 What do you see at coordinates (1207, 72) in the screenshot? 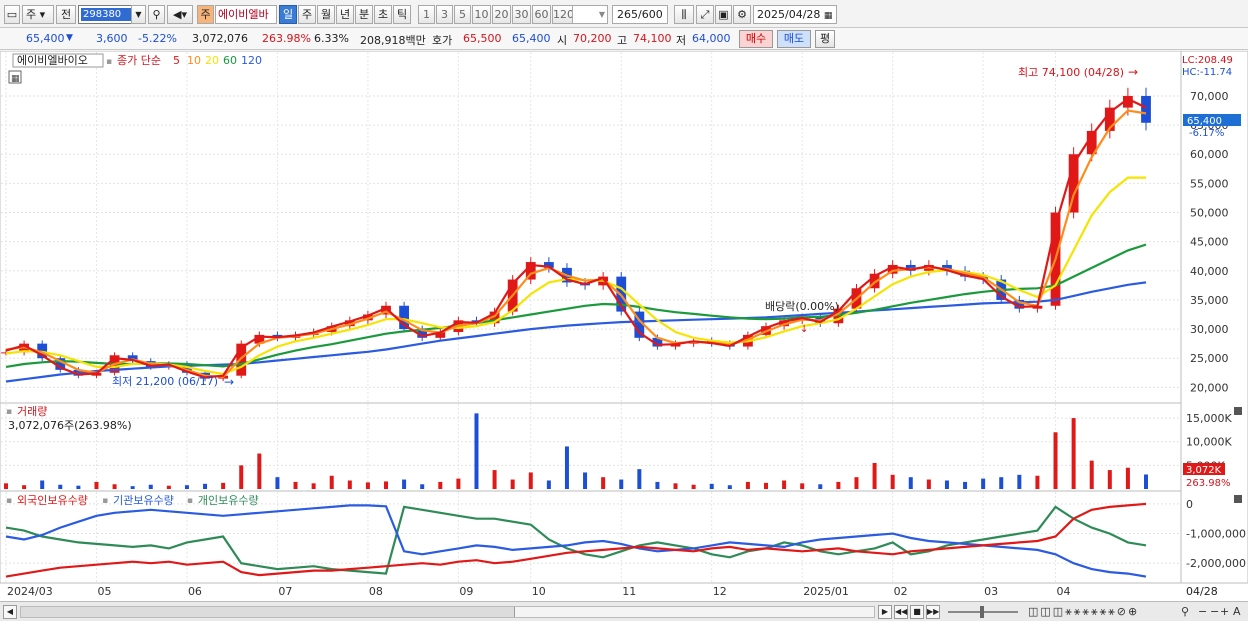
I see `hc-label: HC:-11.74` at bounding box center [1207, 72].